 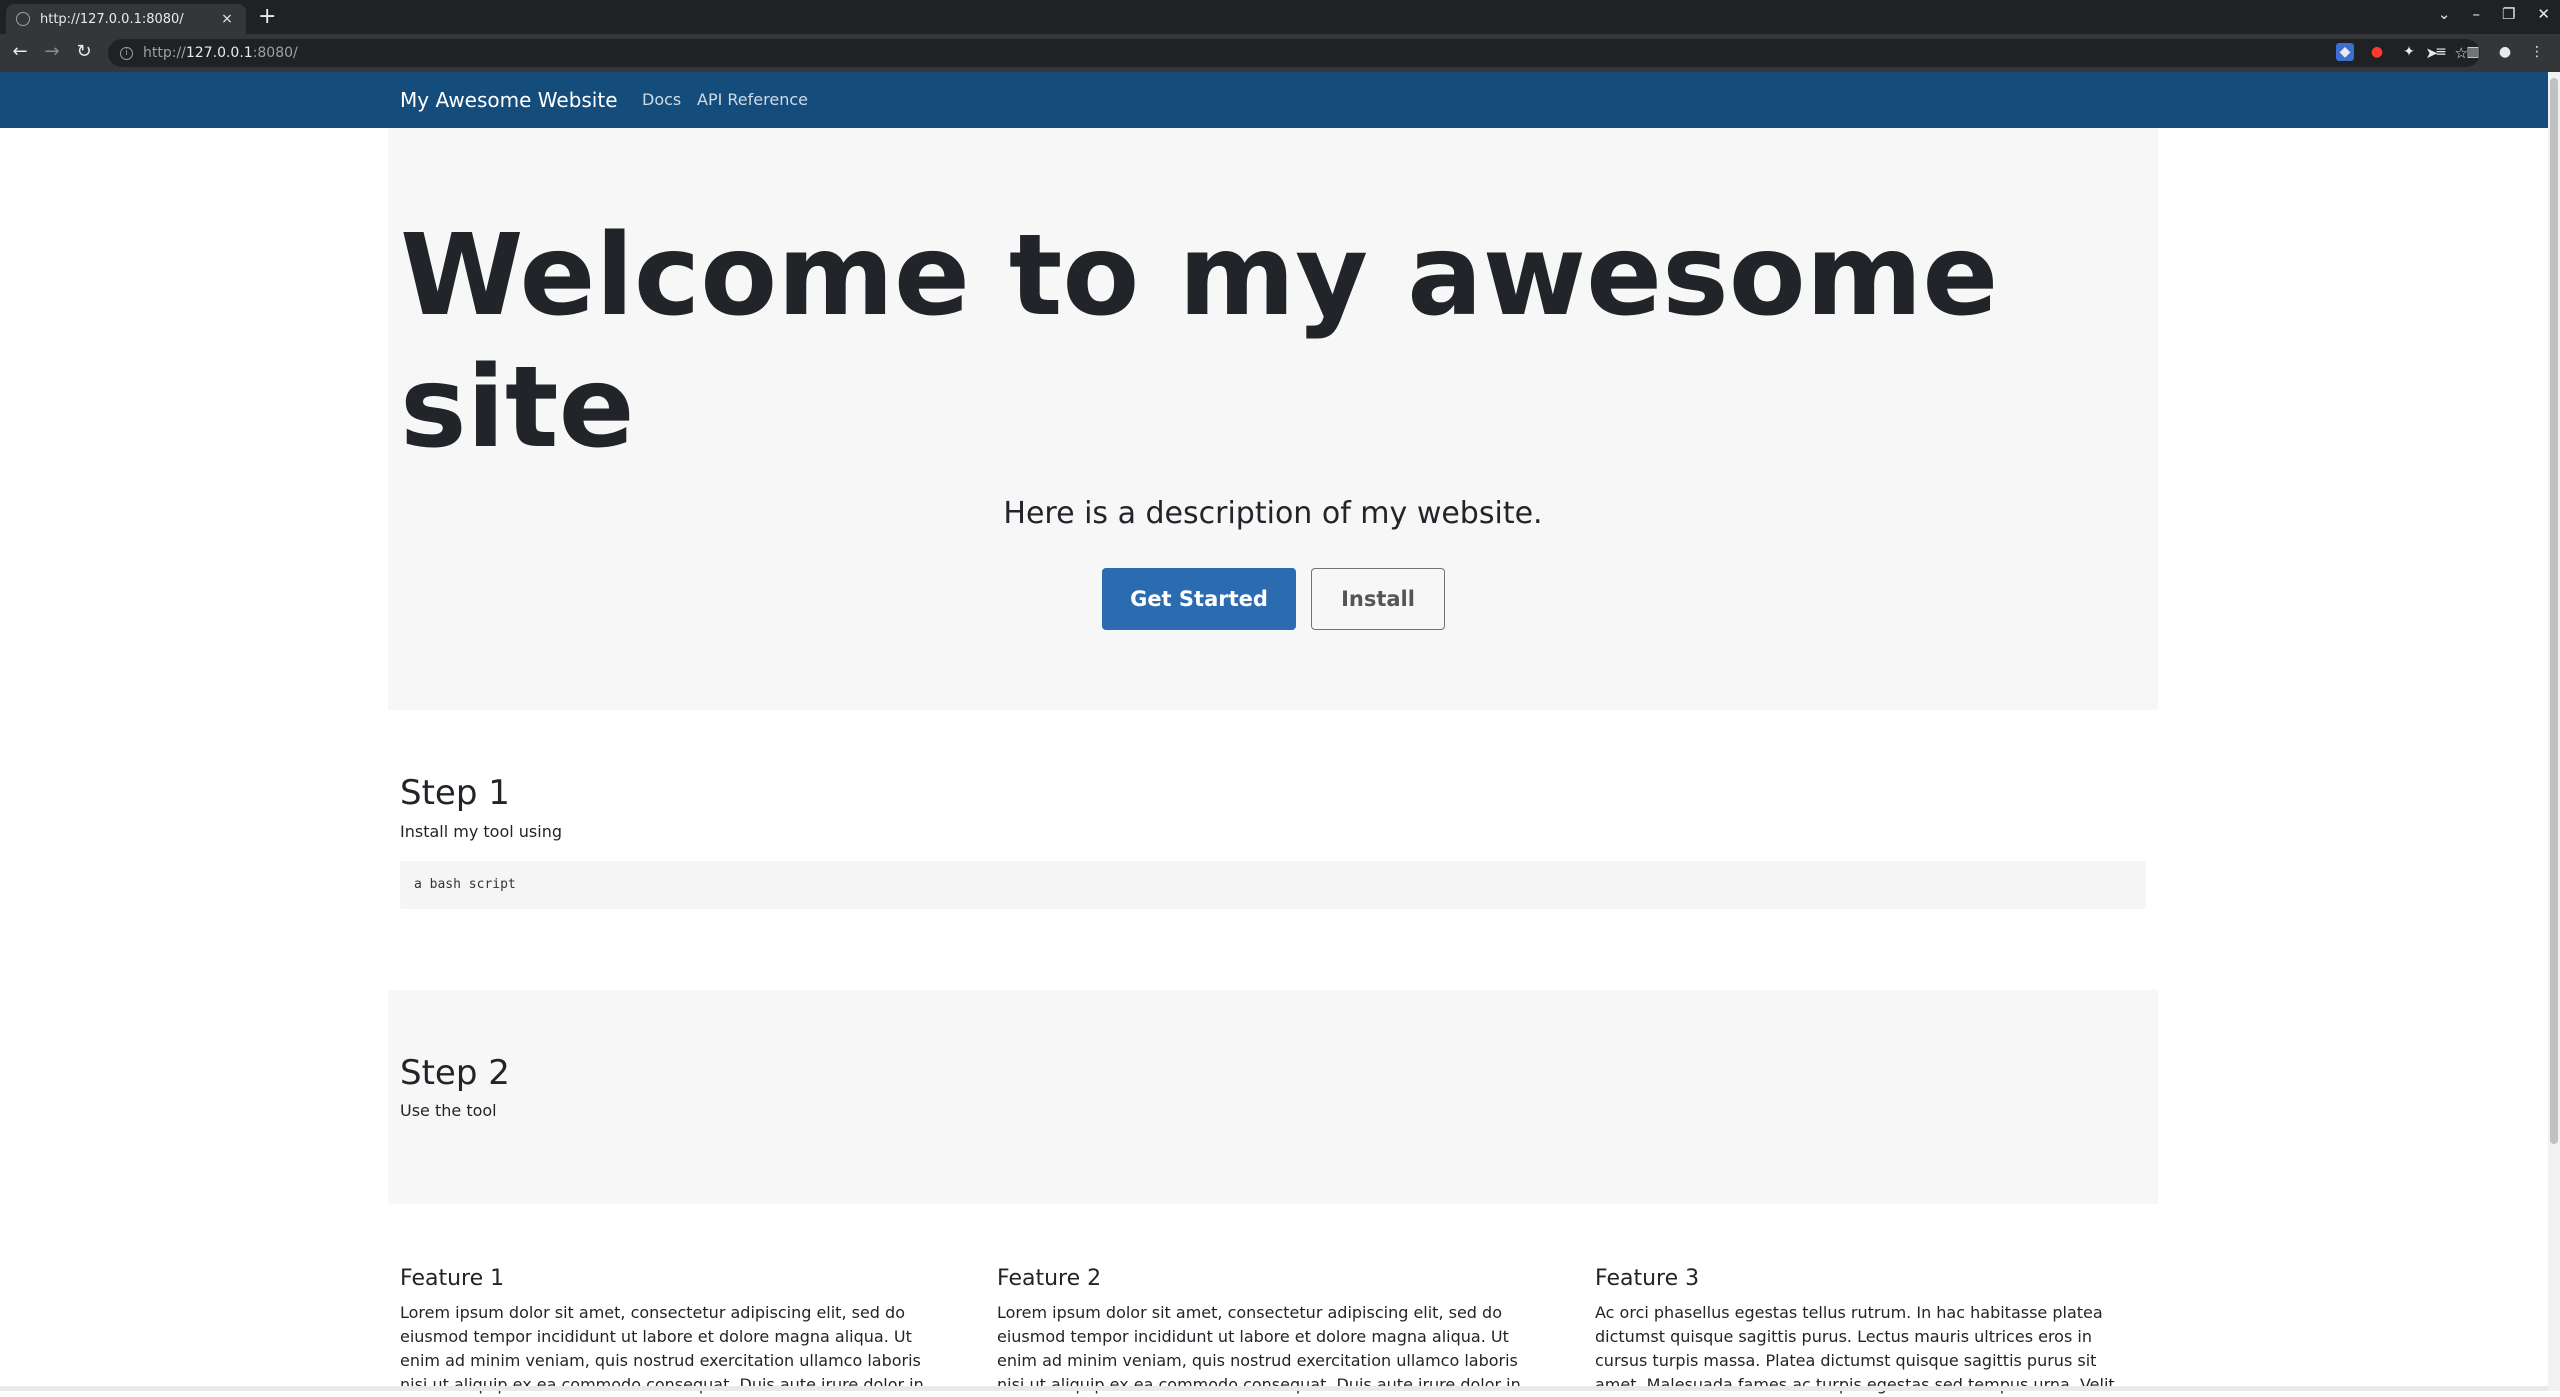 I want to click on minimize-icon: –, so click(x=2476, y=14).